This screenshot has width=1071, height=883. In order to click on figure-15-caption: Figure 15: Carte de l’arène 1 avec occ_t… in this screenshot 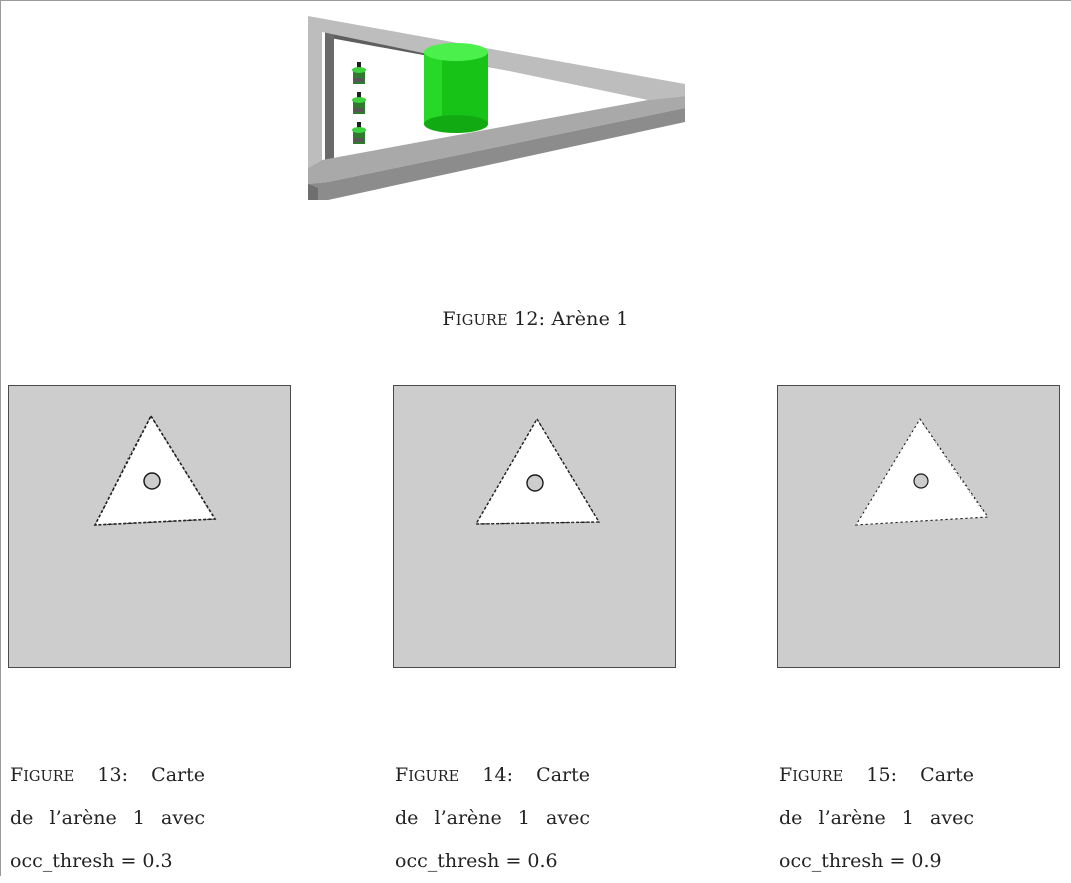, I will do `click(876, 818)`.